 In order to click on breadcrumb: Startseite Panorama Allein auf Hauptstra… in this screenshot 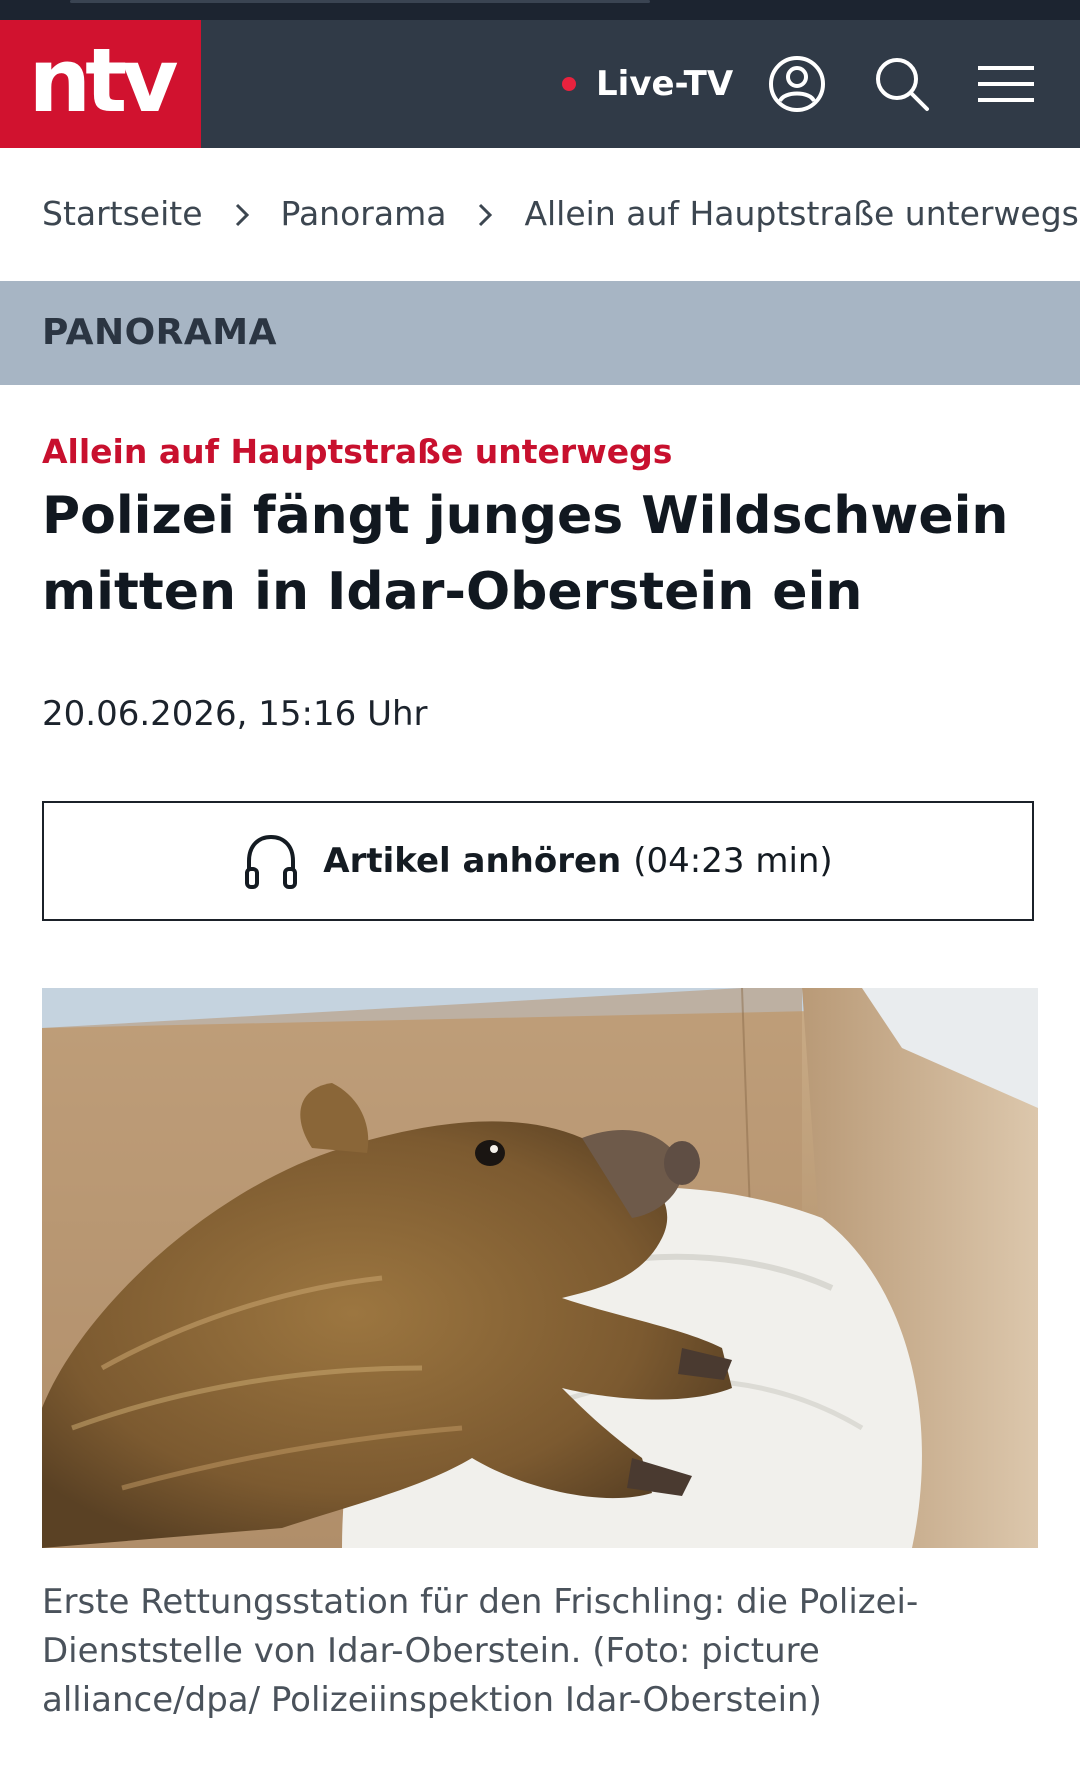, I will do `click(540, 214)`.